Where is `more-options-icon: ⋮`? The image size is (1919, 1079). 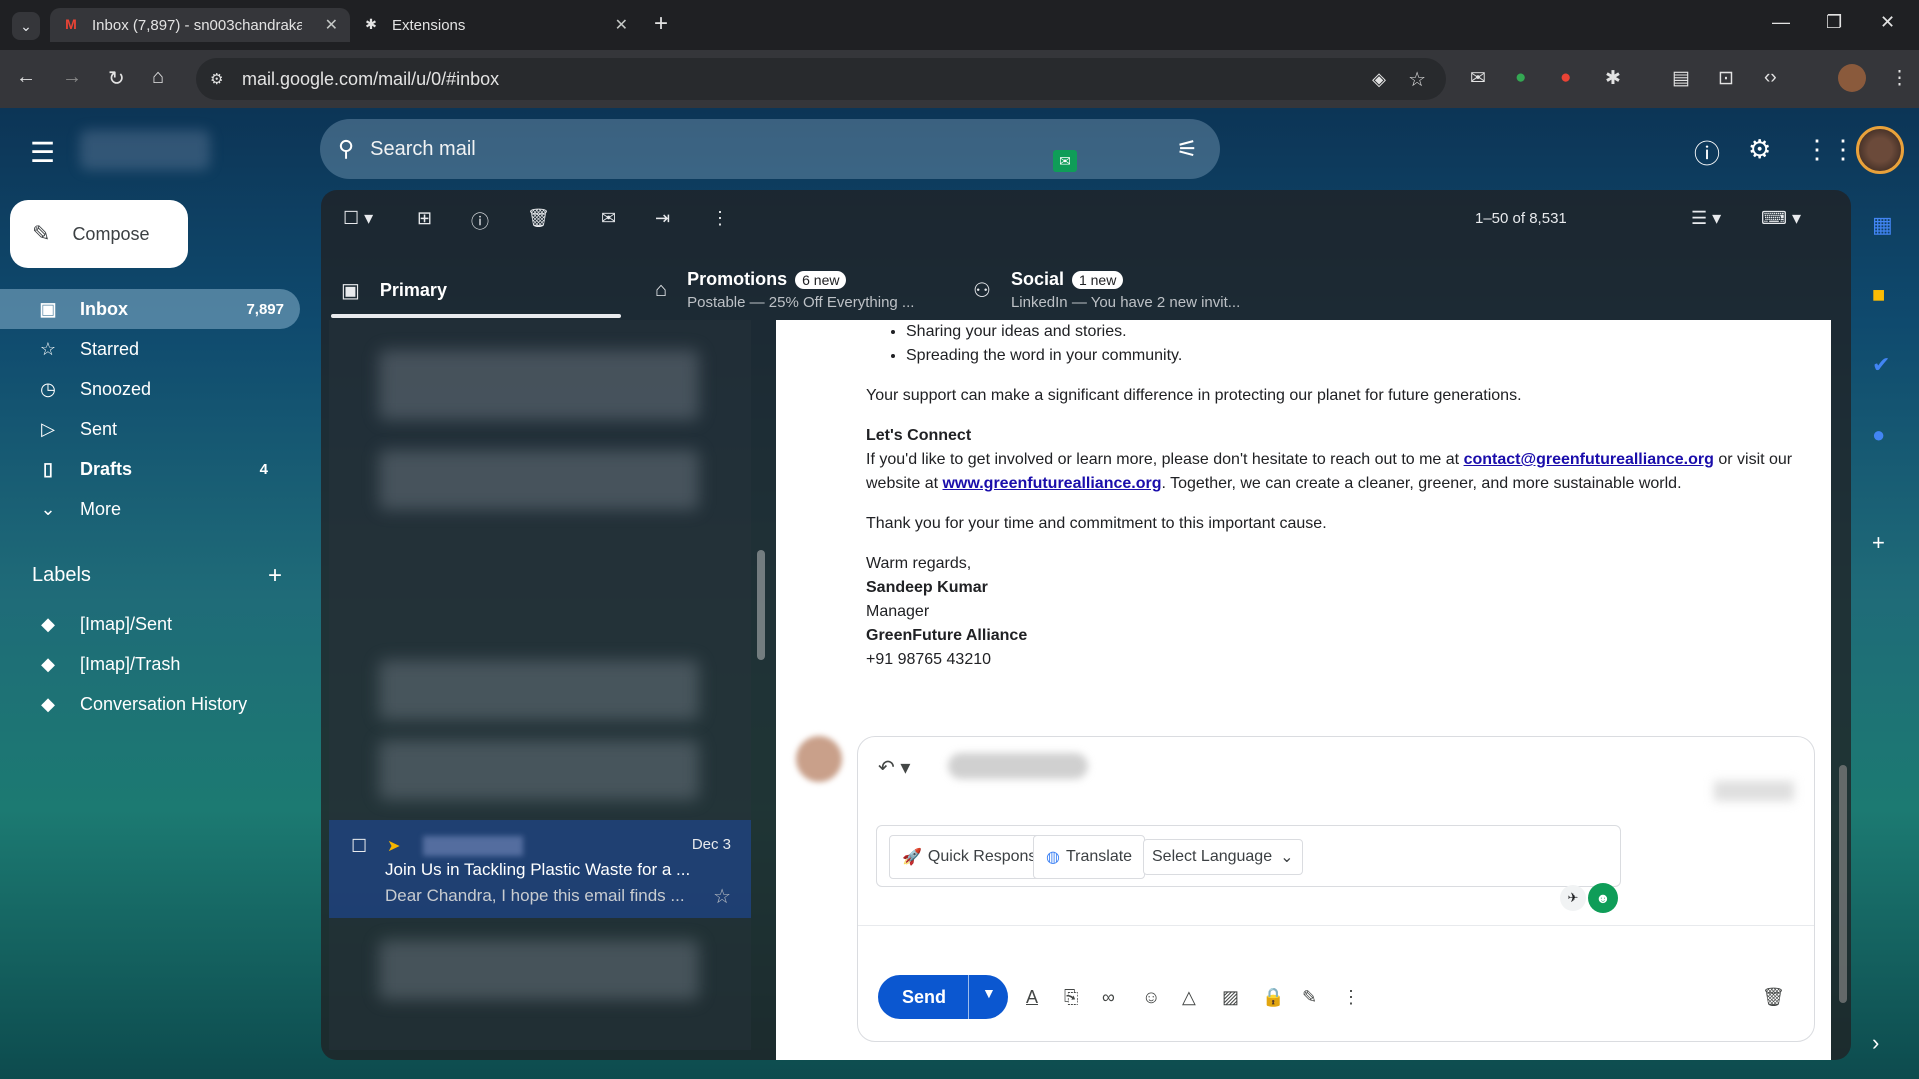
more-options-icon: ⋮ is located at coordinates (1351, 997).